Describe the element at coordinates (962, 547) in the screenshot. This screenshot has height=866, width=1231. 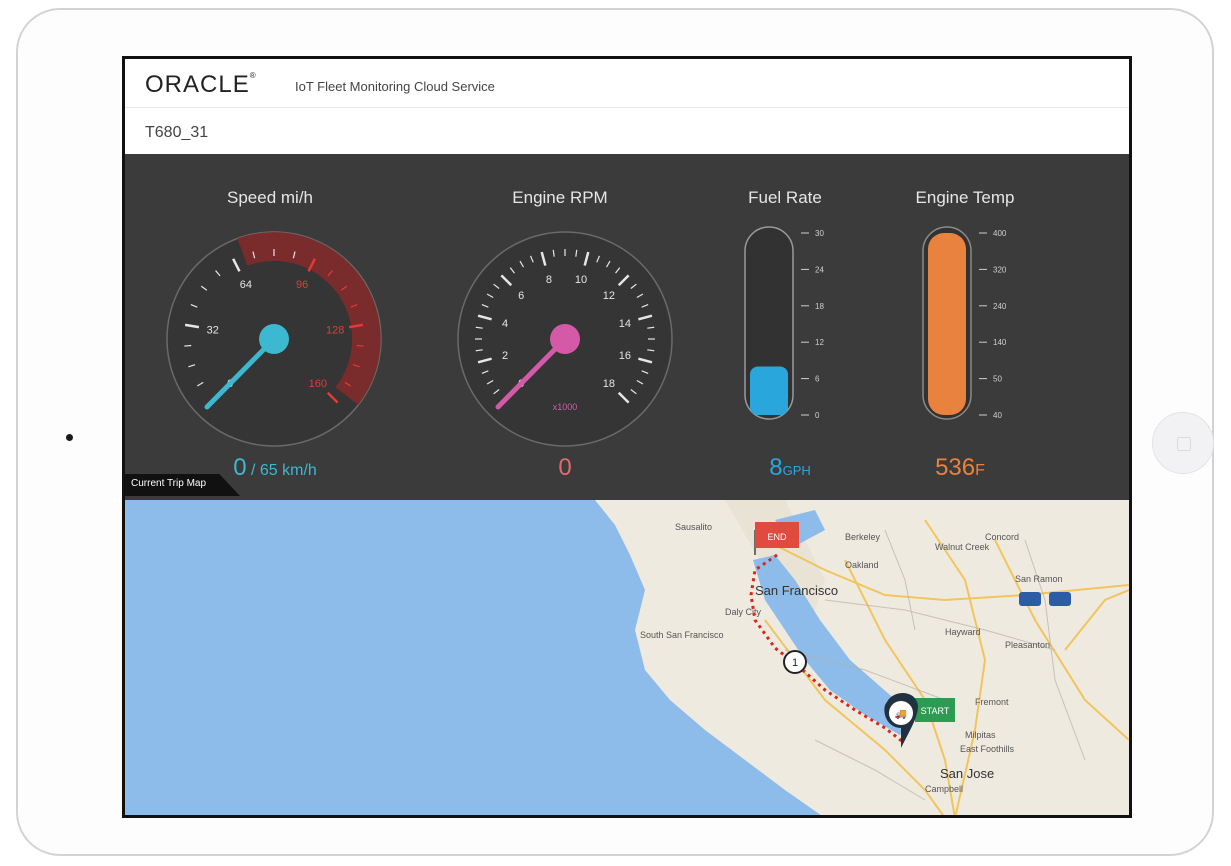
I see `label-walnut-creek: Walnut Creek` at that location.